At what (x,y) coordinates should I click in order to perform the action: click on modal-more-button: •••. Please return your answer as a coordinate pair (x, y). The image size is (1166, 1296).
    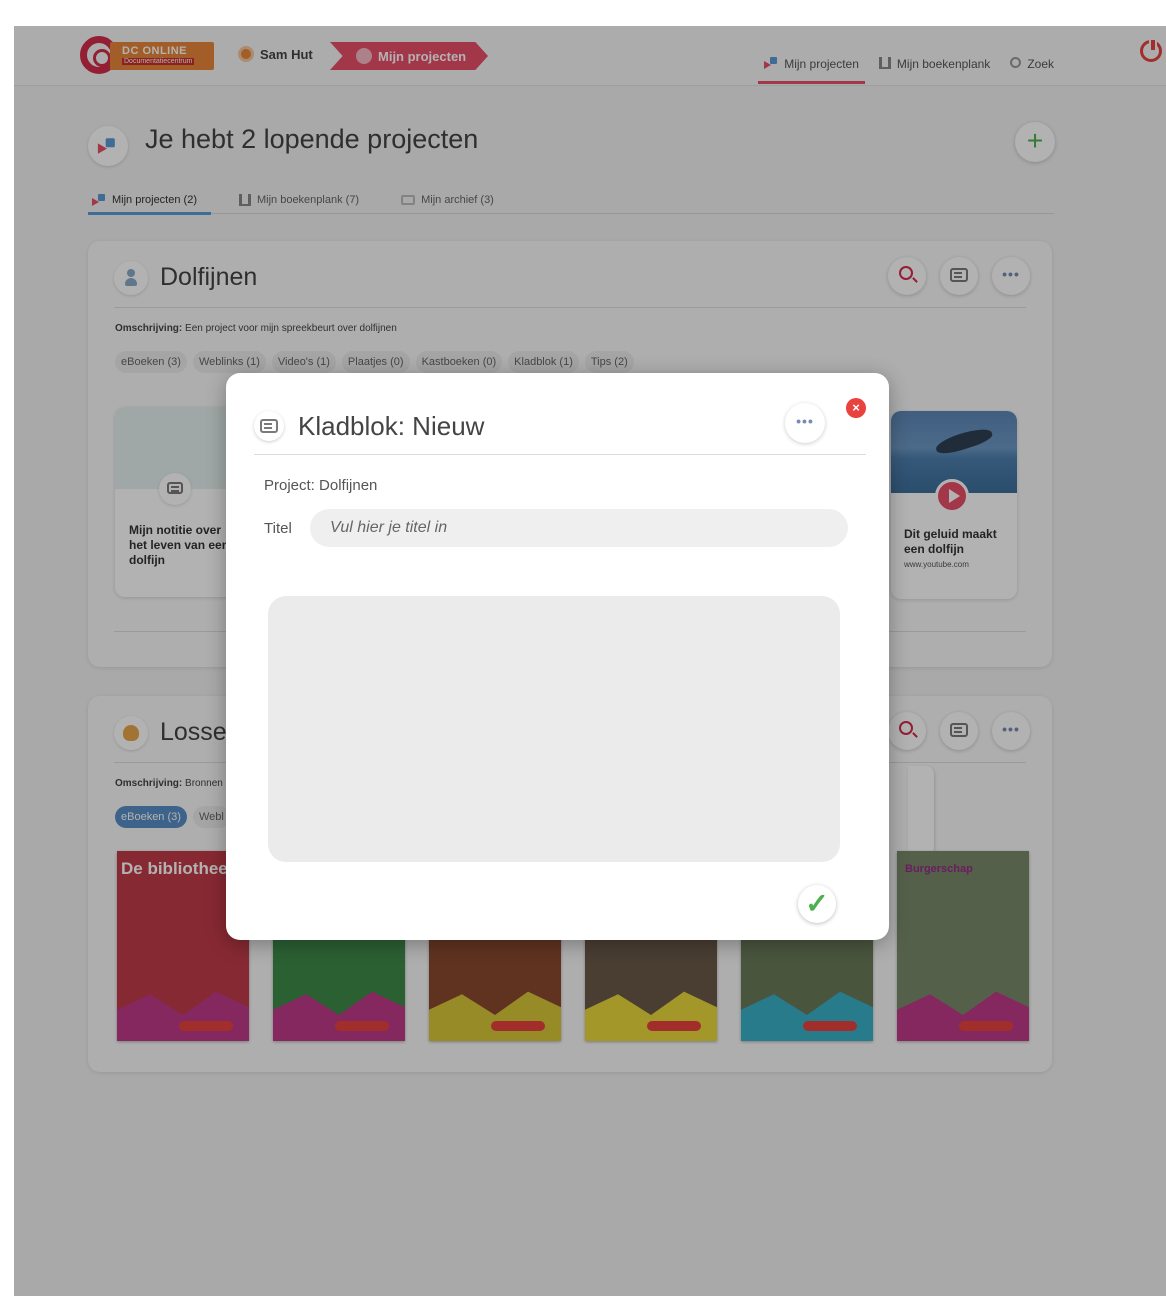
    Looking at the image, I should click on (805, 423).